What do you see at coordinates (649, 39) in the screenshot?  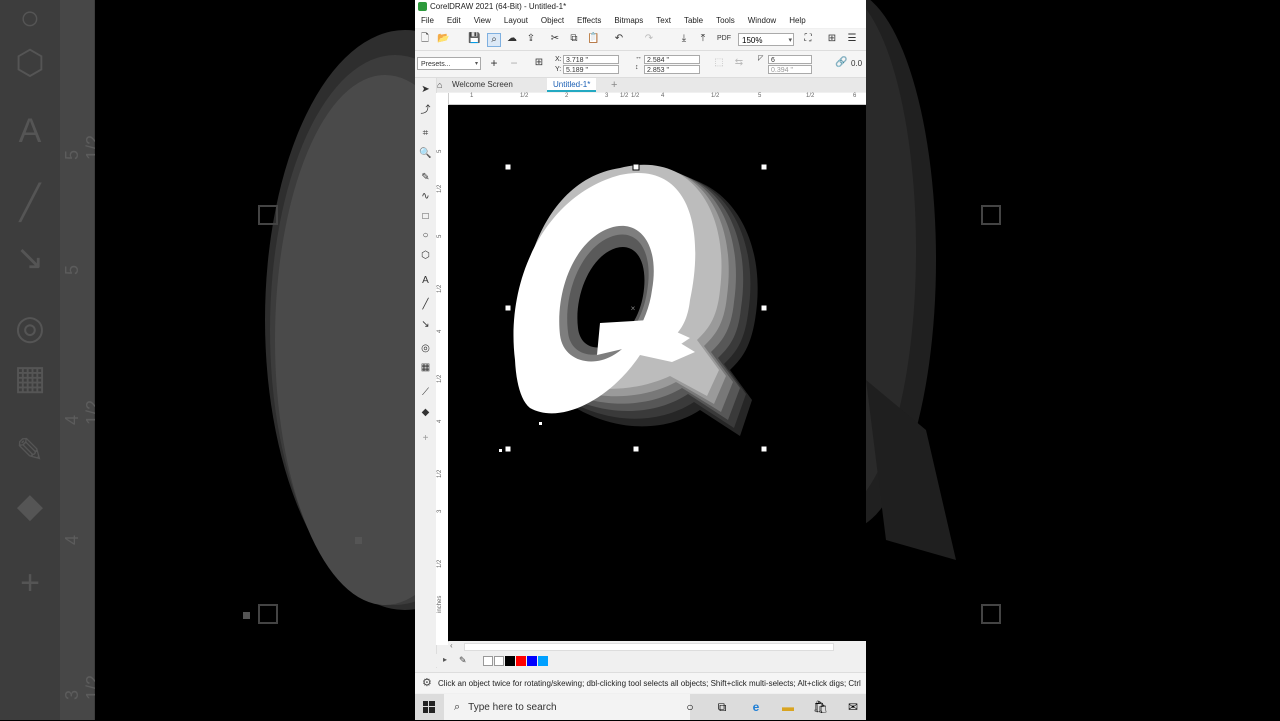 I see `redo-icon: ↷` at bounding box center [649, 39].